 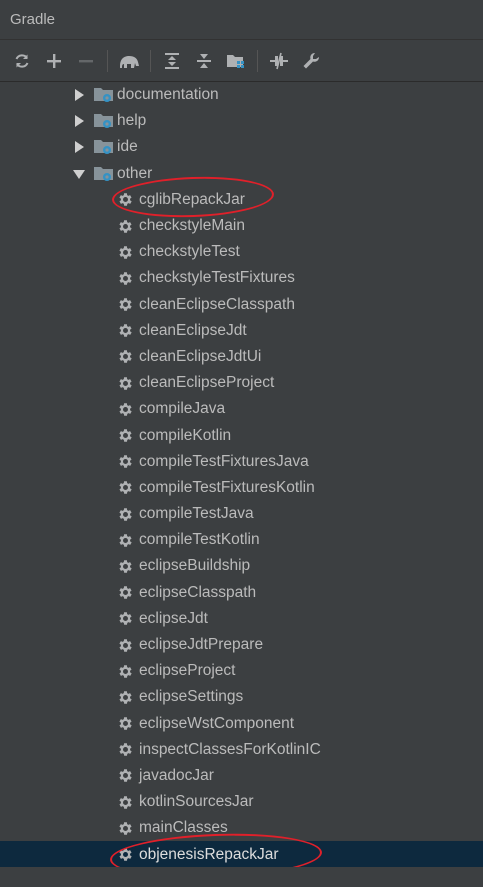 I want to click on tree-task-label: eclipseSettings, so click(x=191, y=697).